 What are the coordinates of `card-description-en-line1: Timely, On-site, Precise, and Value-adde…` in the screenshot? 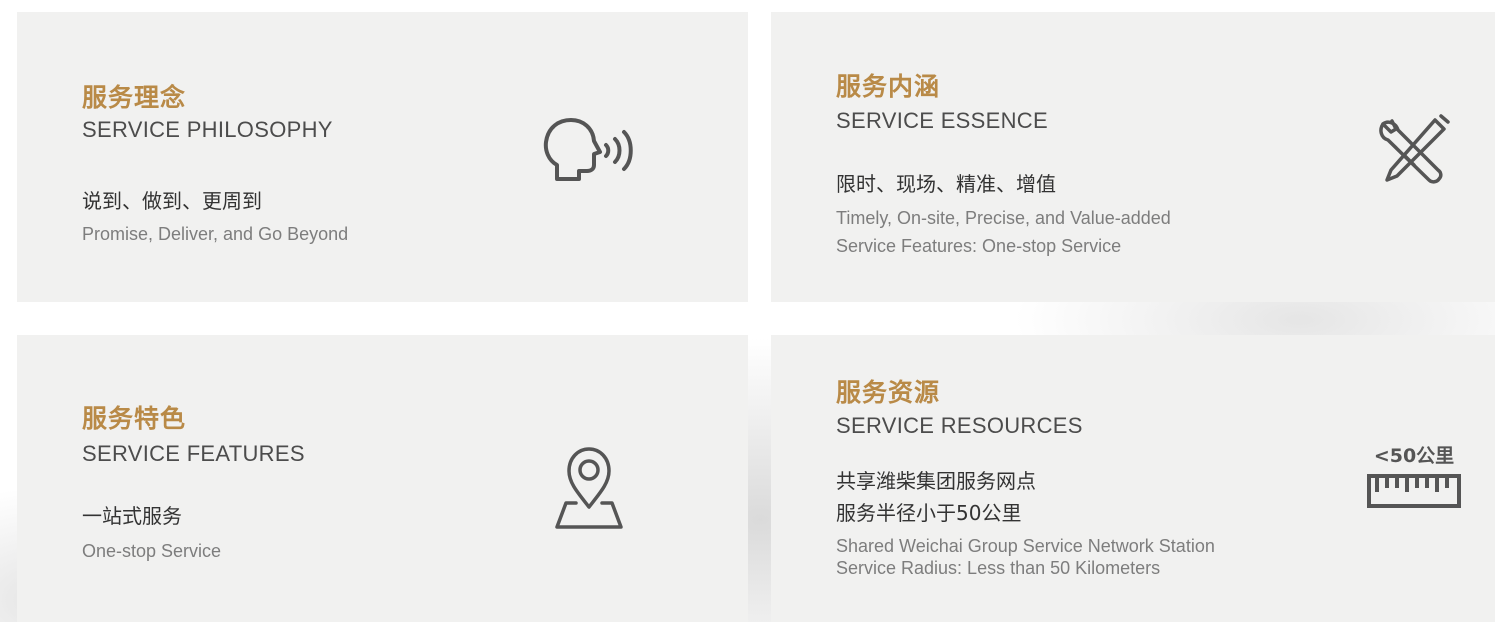 It's located at (1003, 218).